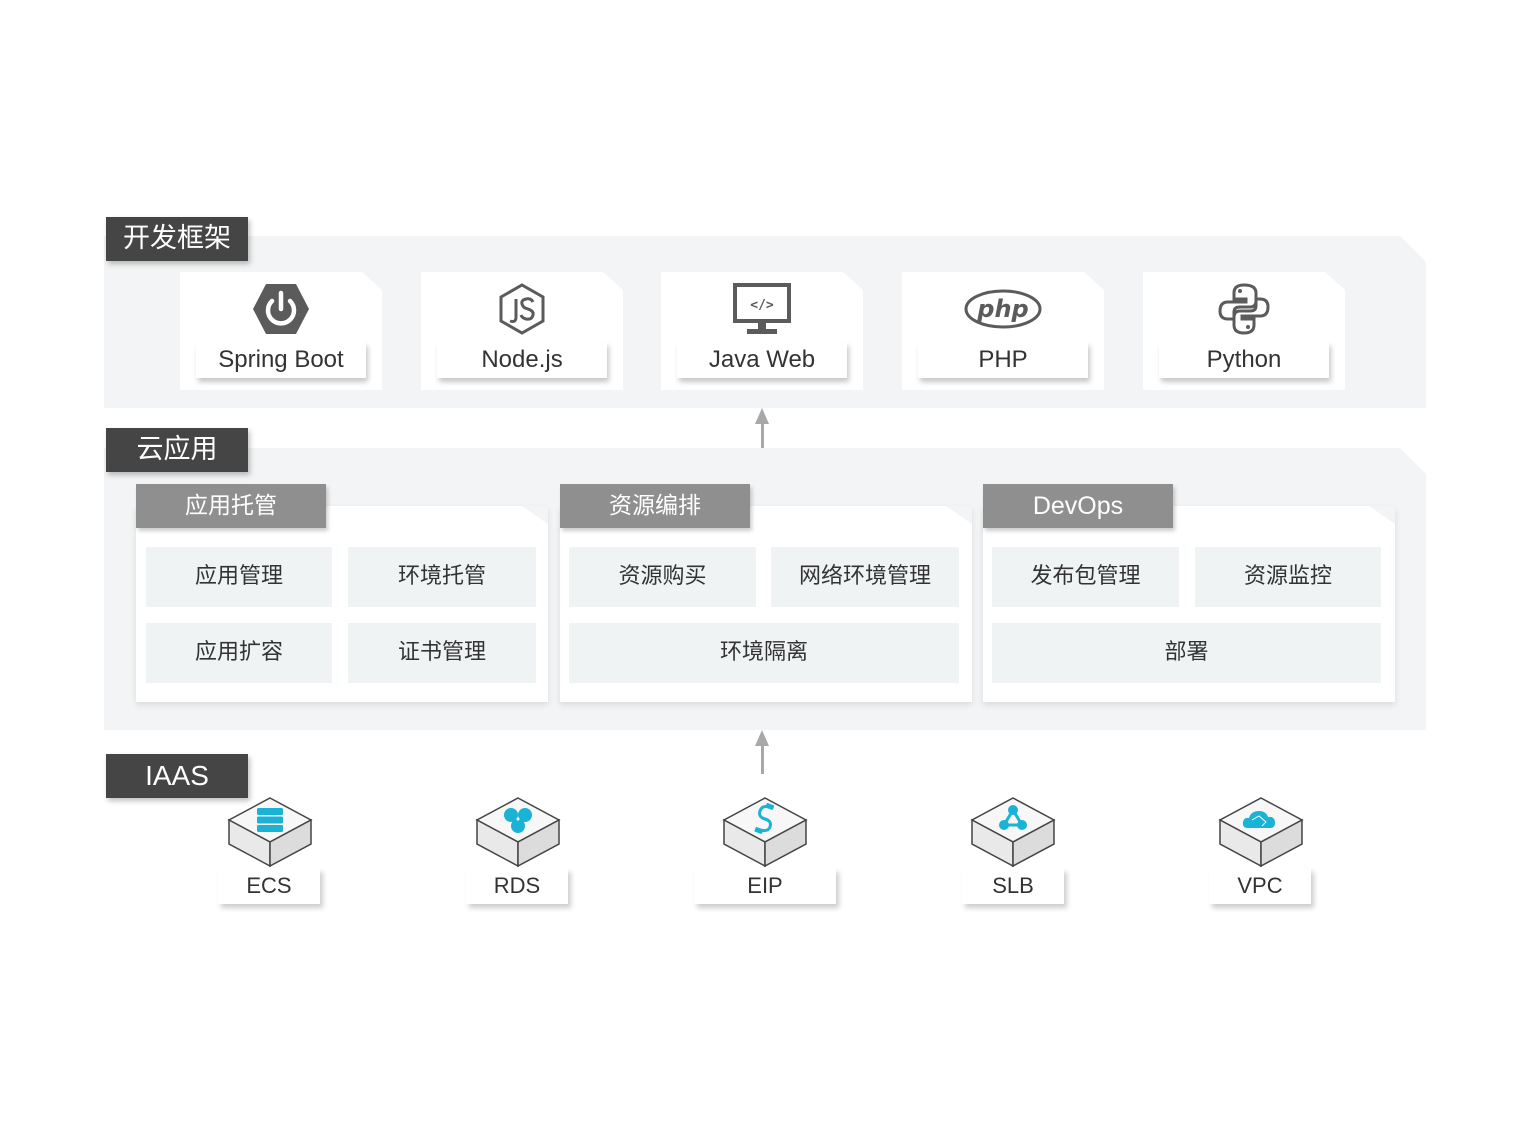  Describe the element at coordinates (1260, 886) in the screenshot. I see `iaas-label: VPC` at that location.